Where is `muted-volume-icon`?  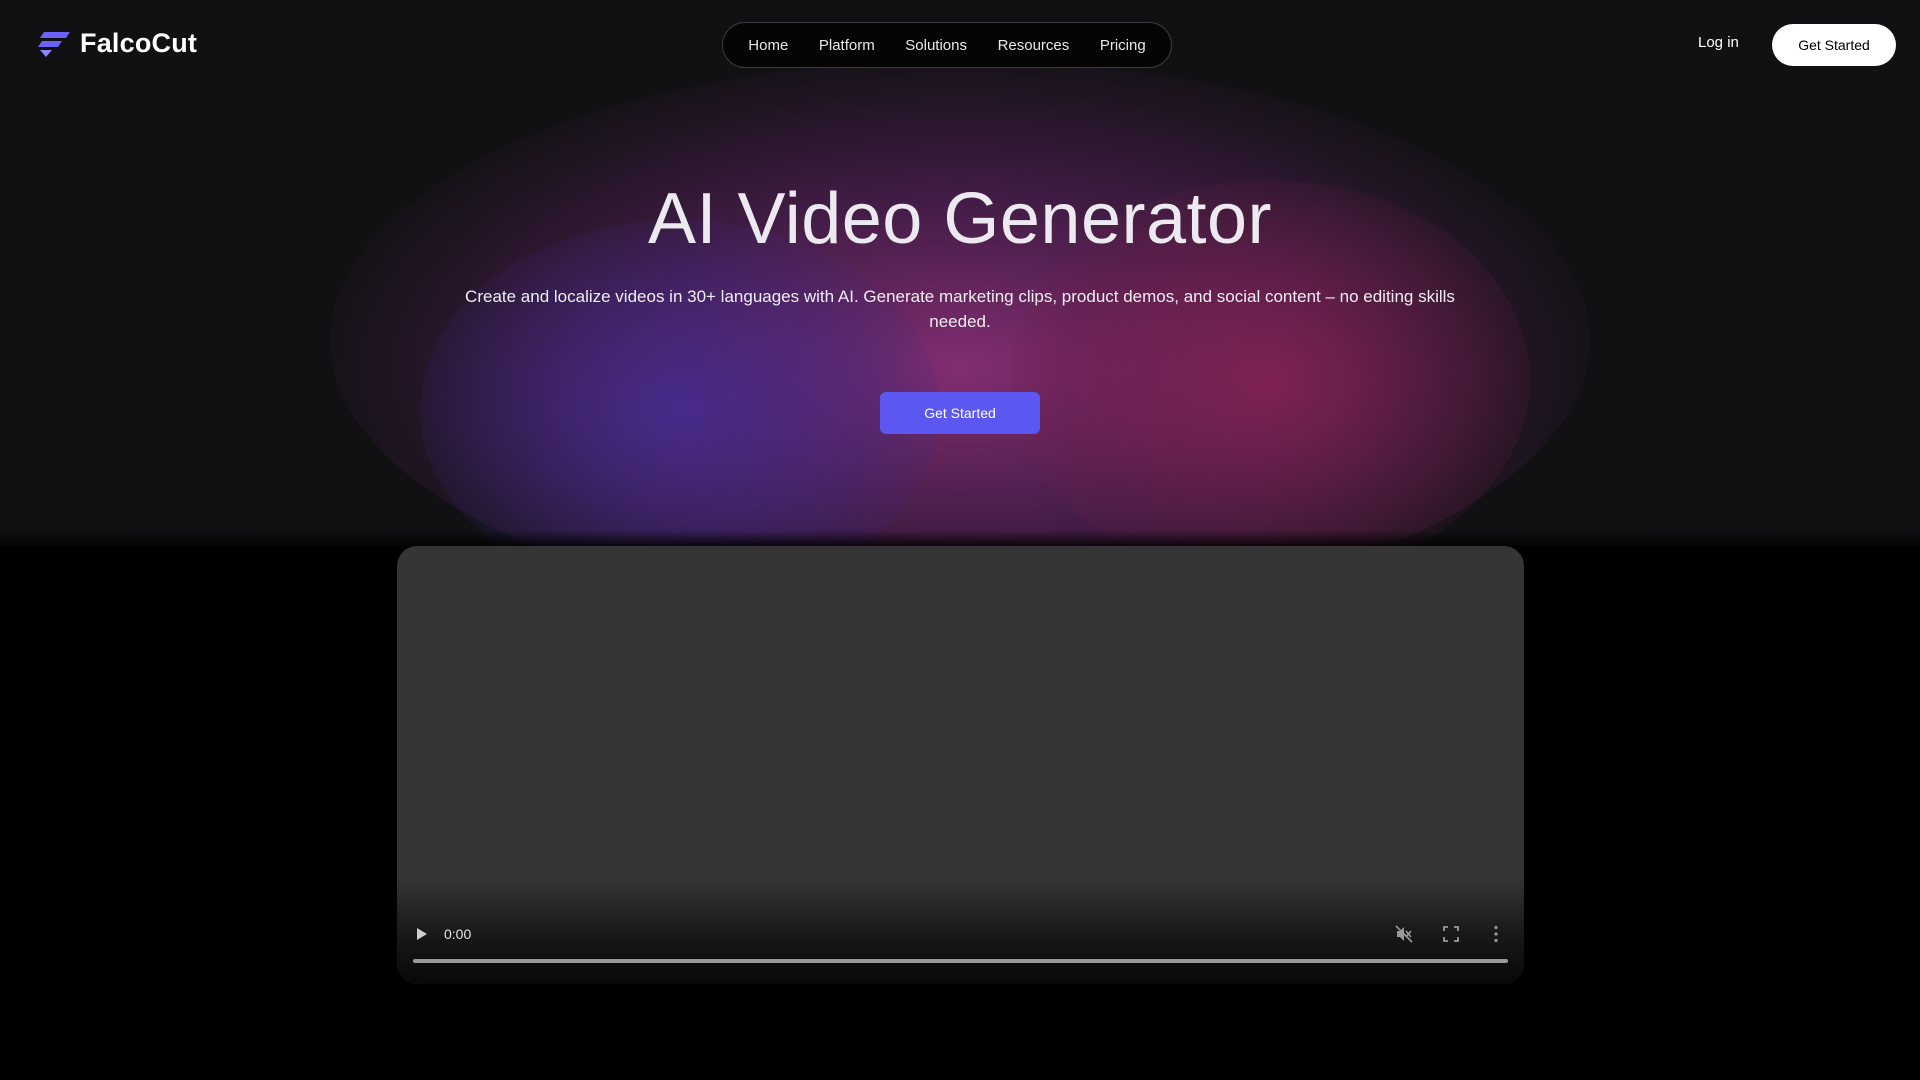 muted-volume-icon is located at coordinates (1404, 934).